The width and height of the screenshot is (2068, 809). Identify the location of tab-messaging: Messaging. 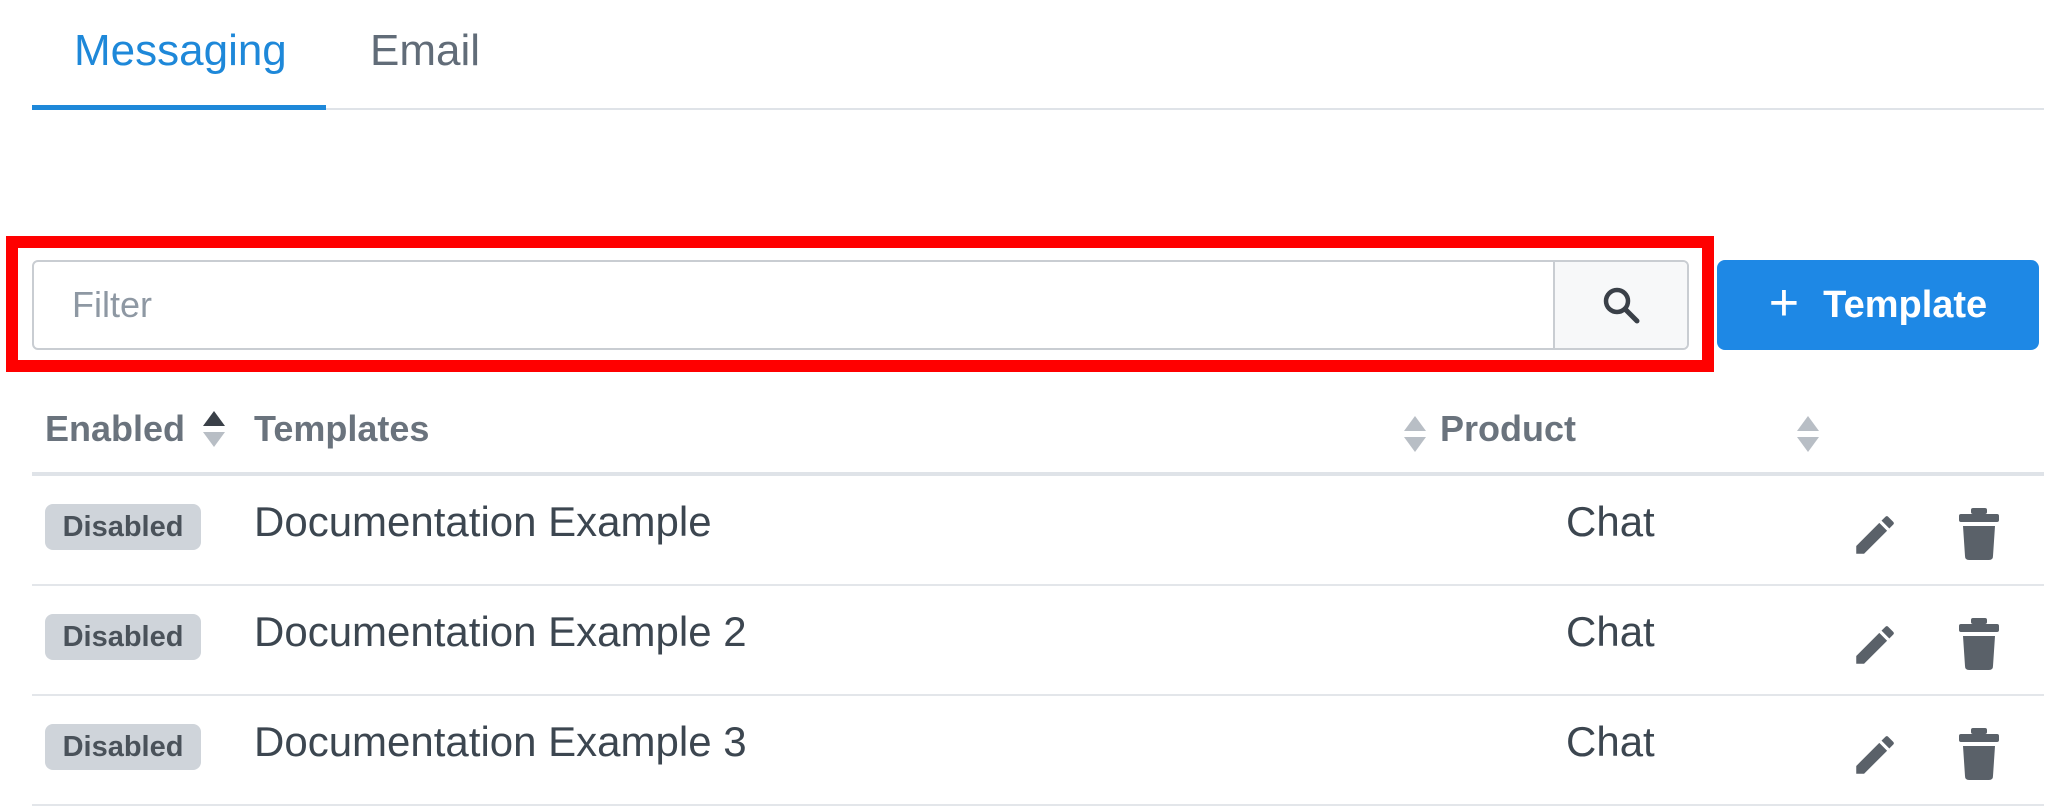
(180, 51).